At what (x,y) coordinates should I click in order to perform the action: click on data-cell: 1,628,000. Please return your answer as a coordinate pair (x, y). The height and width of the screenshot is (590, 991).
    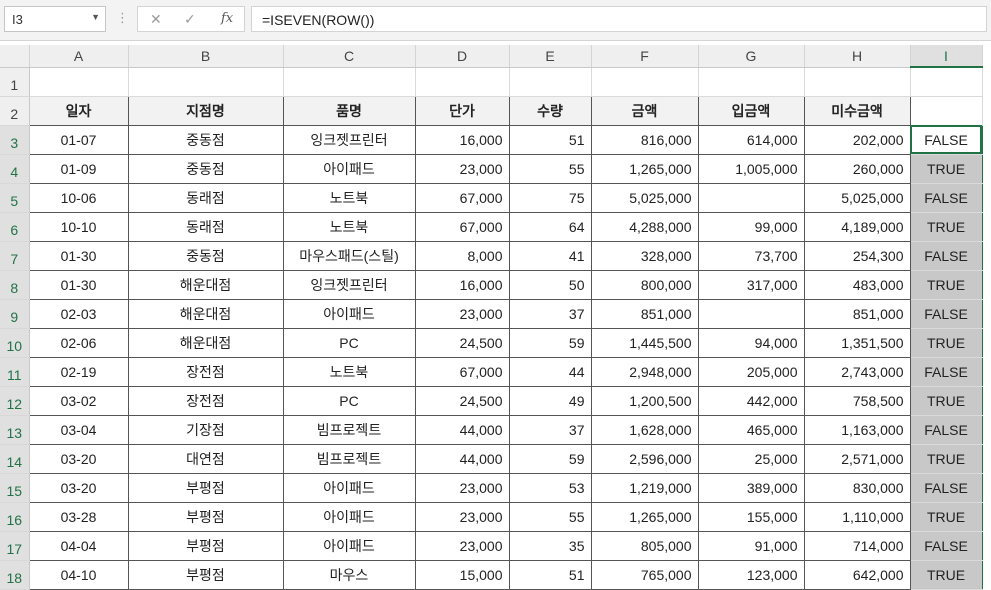
    Looking at the image, I should click on (644, 429).